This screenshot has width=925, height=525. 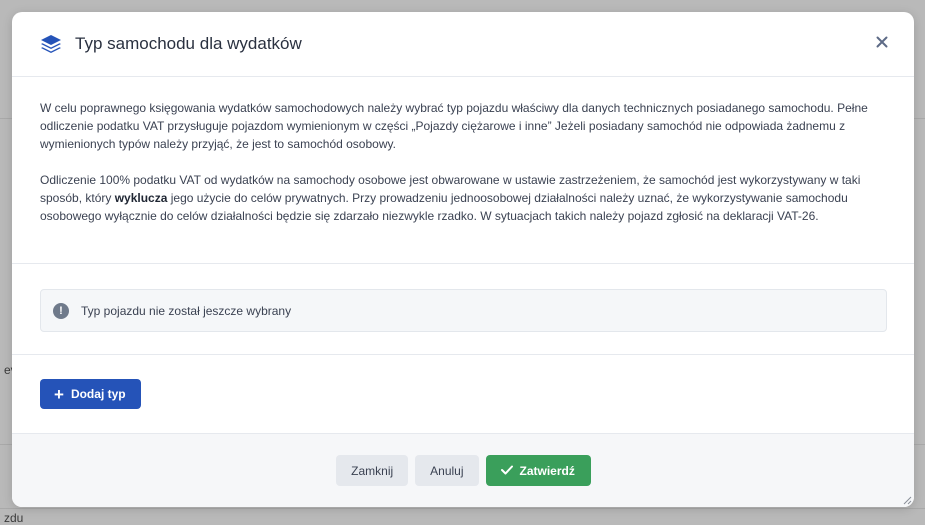 I want to click on cancel-button: Anuluj, so click(x=447, y=470).